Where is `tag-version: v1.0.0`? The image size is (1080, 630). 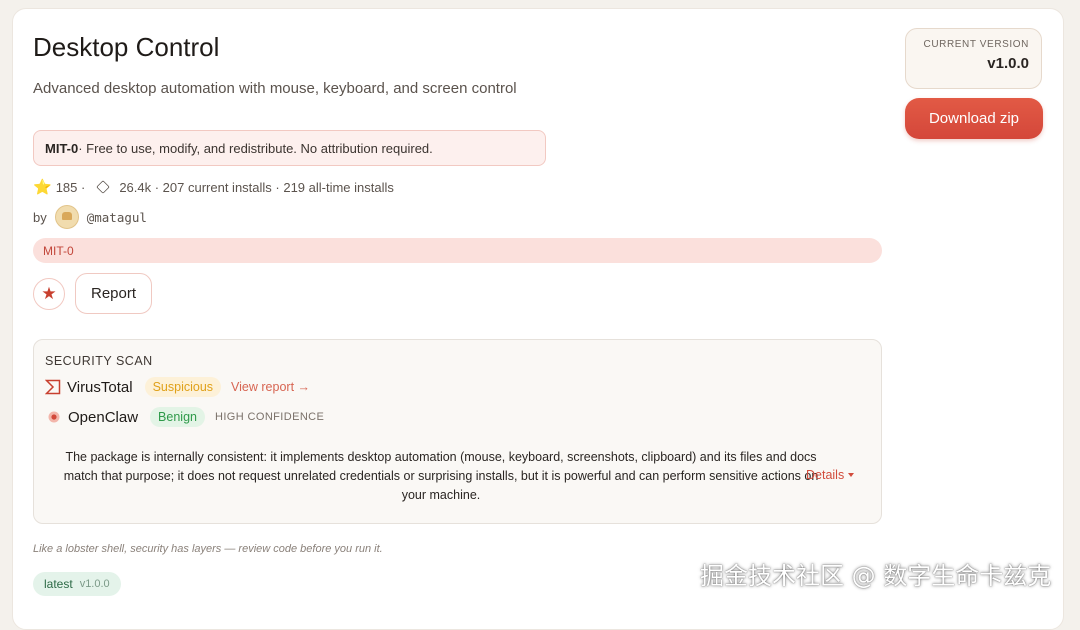 tag-version: v1.0.0 is located at coordinates (94, 584).